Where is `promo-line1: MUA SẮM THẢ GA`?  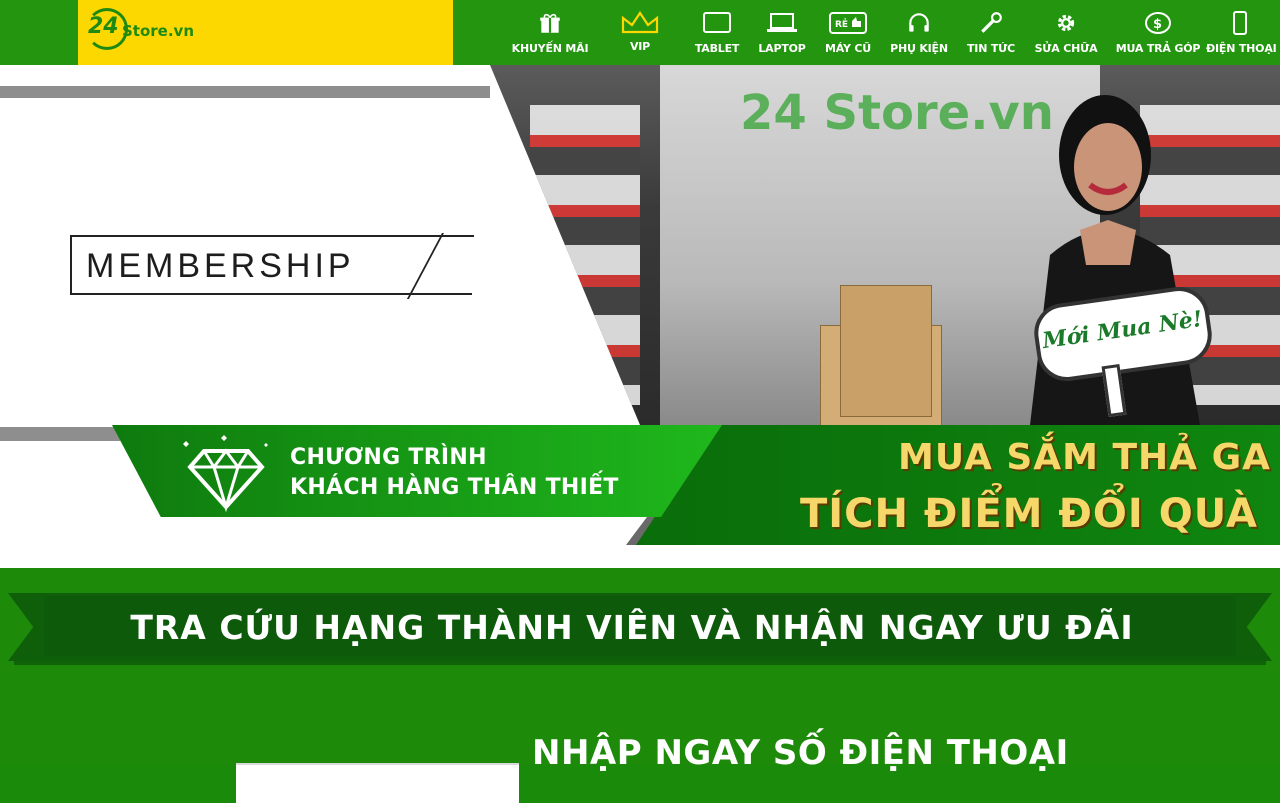 promo-line1: MUA SẮM THẢ GA is located at coordinates (1084, 457).